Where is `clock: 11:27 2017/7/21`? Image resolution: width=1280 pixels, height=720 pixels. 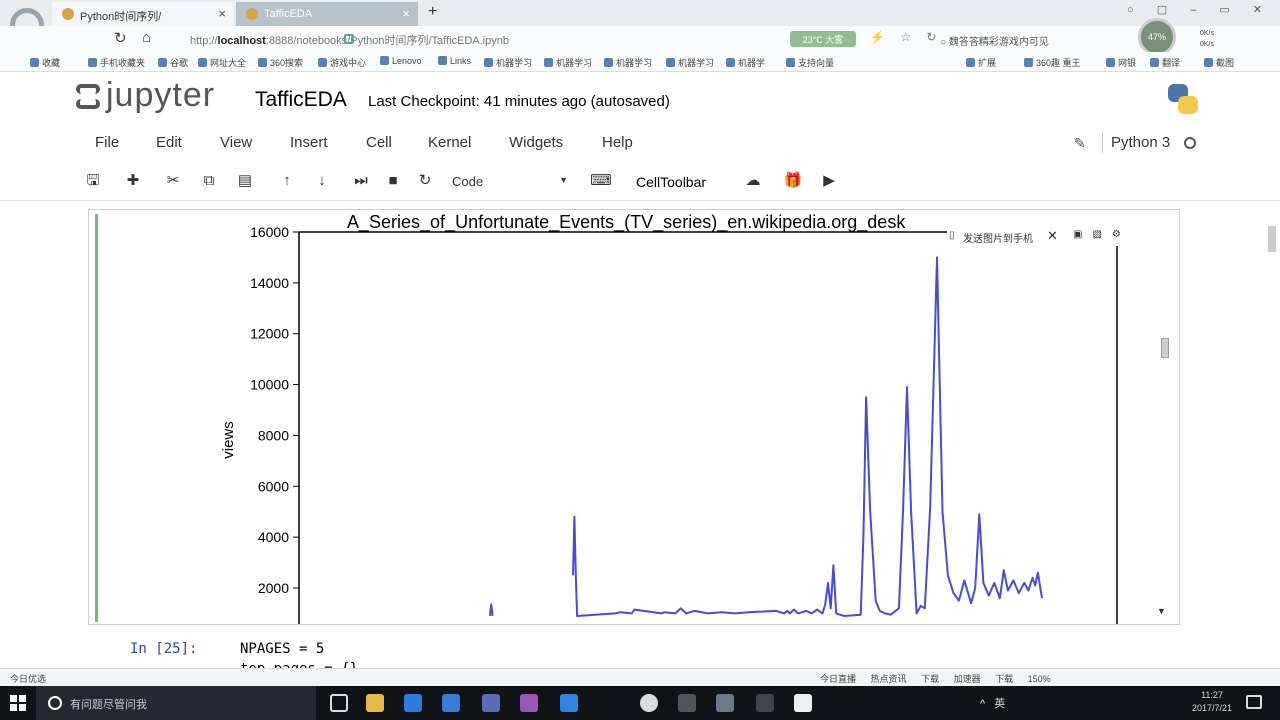
clock: 11:27 2017/7/21 is located at coordinates (1212, 702).